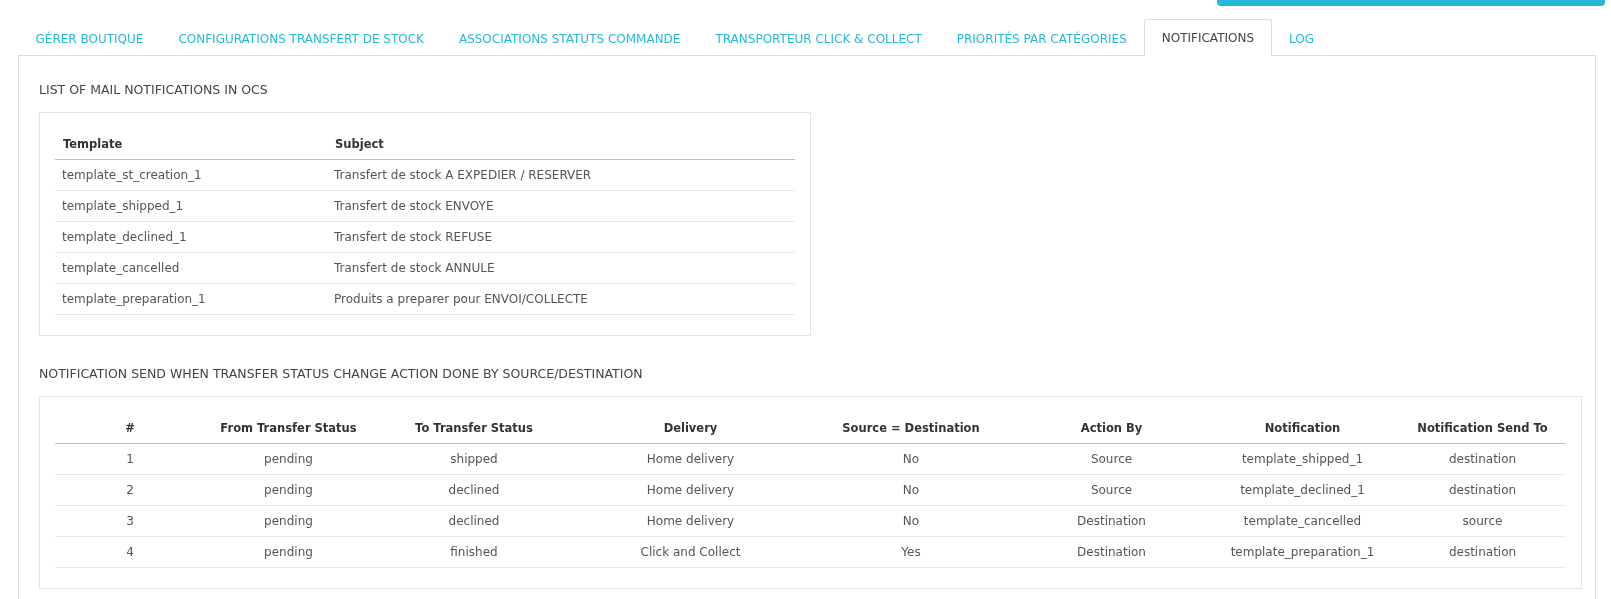  Describe the element at coordinates (1301, 37) in the screenshot. I see `tab: LOG` at that location.